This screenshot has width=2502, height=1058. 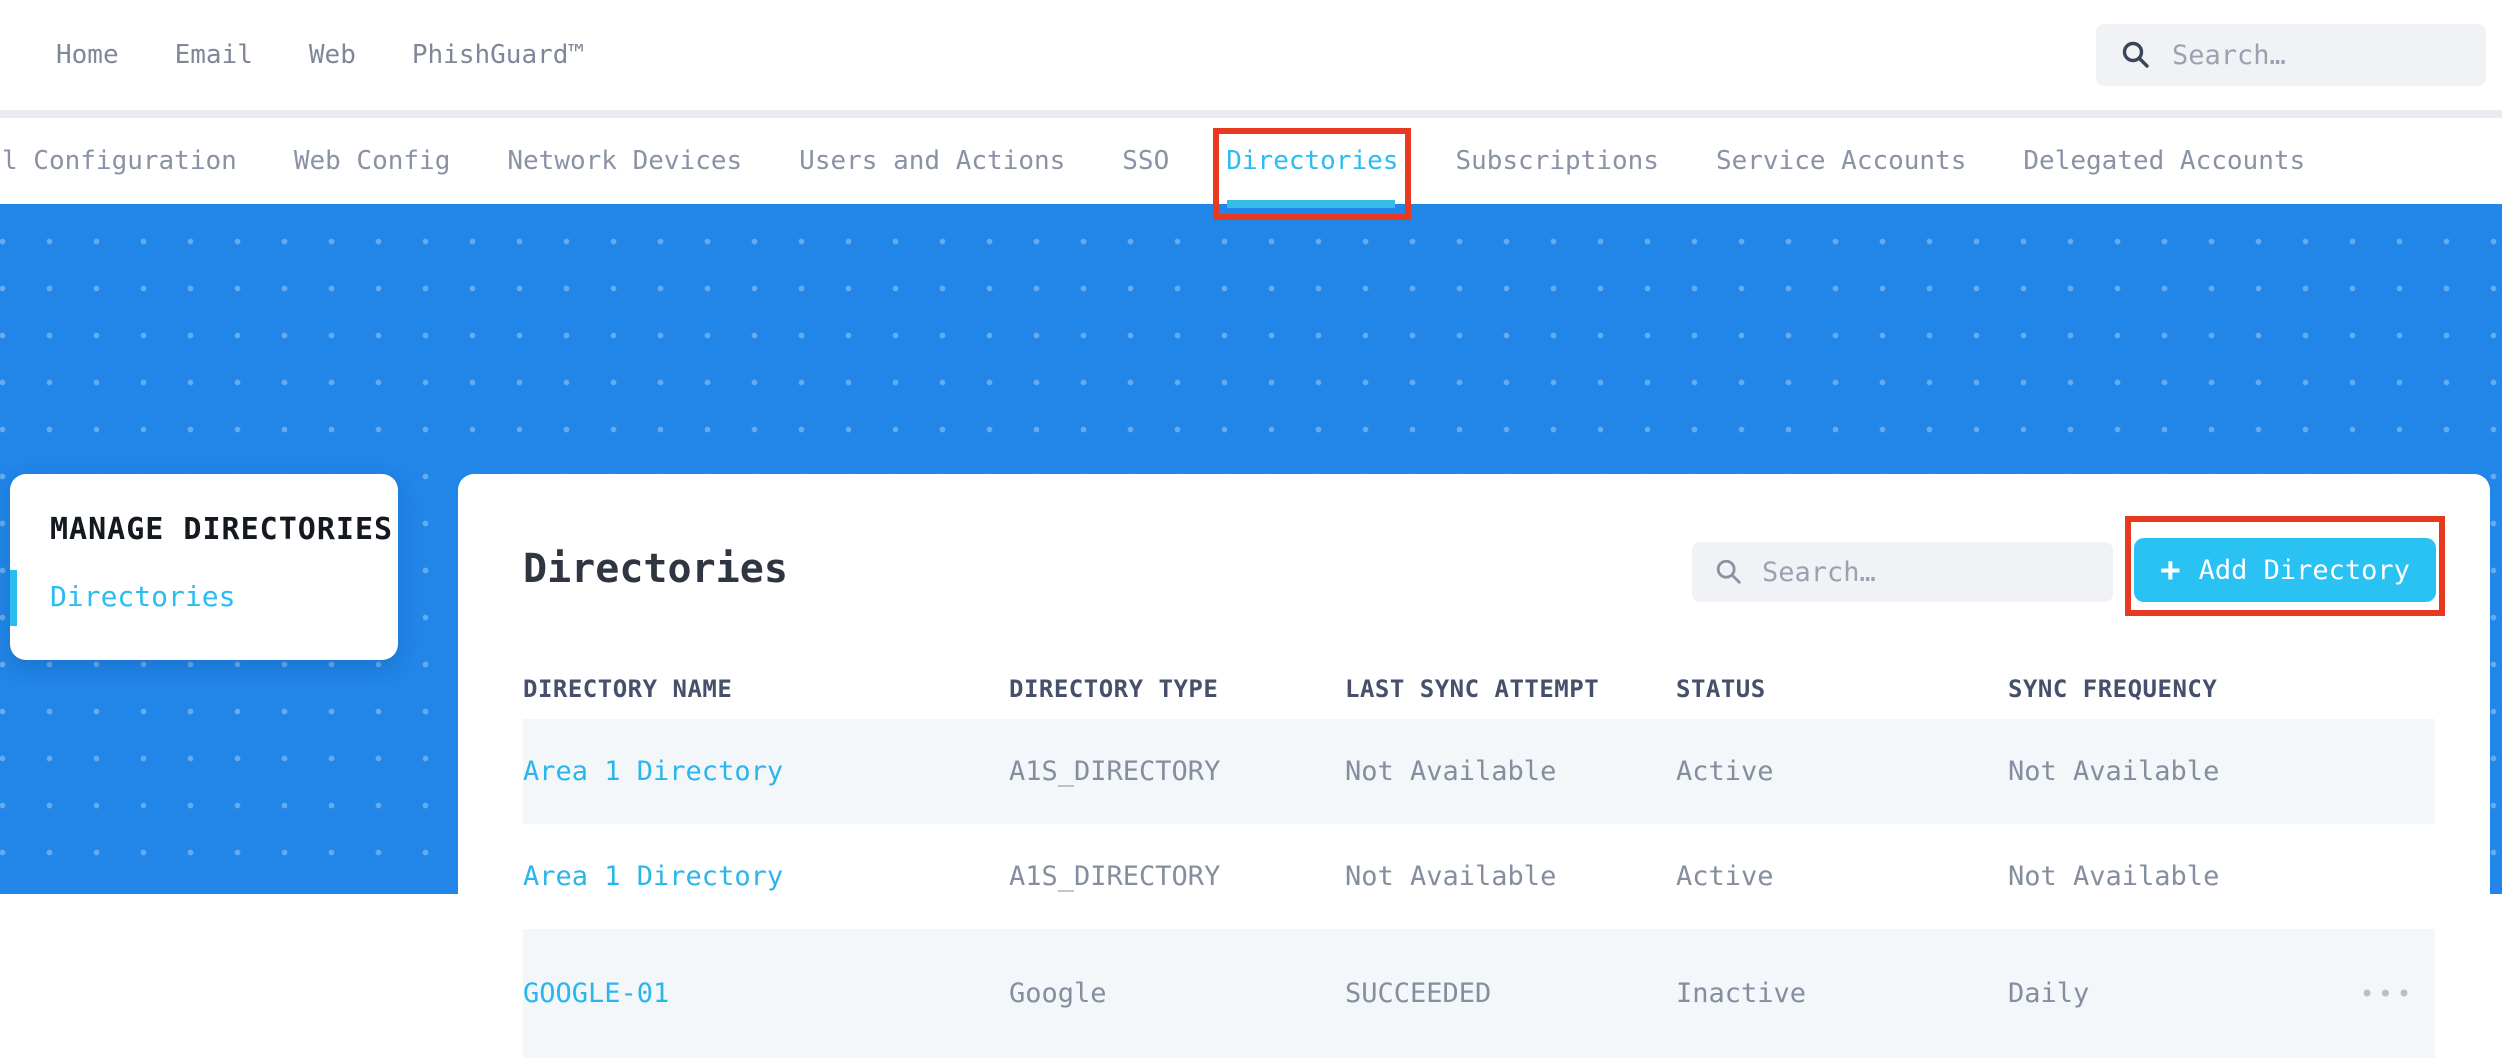 What do you see at coordinates (204, 567) in the screenshot?
I see `manage-directories-card: MANAGE DIRECTORIES Directories` at bounding box center [204, 567].